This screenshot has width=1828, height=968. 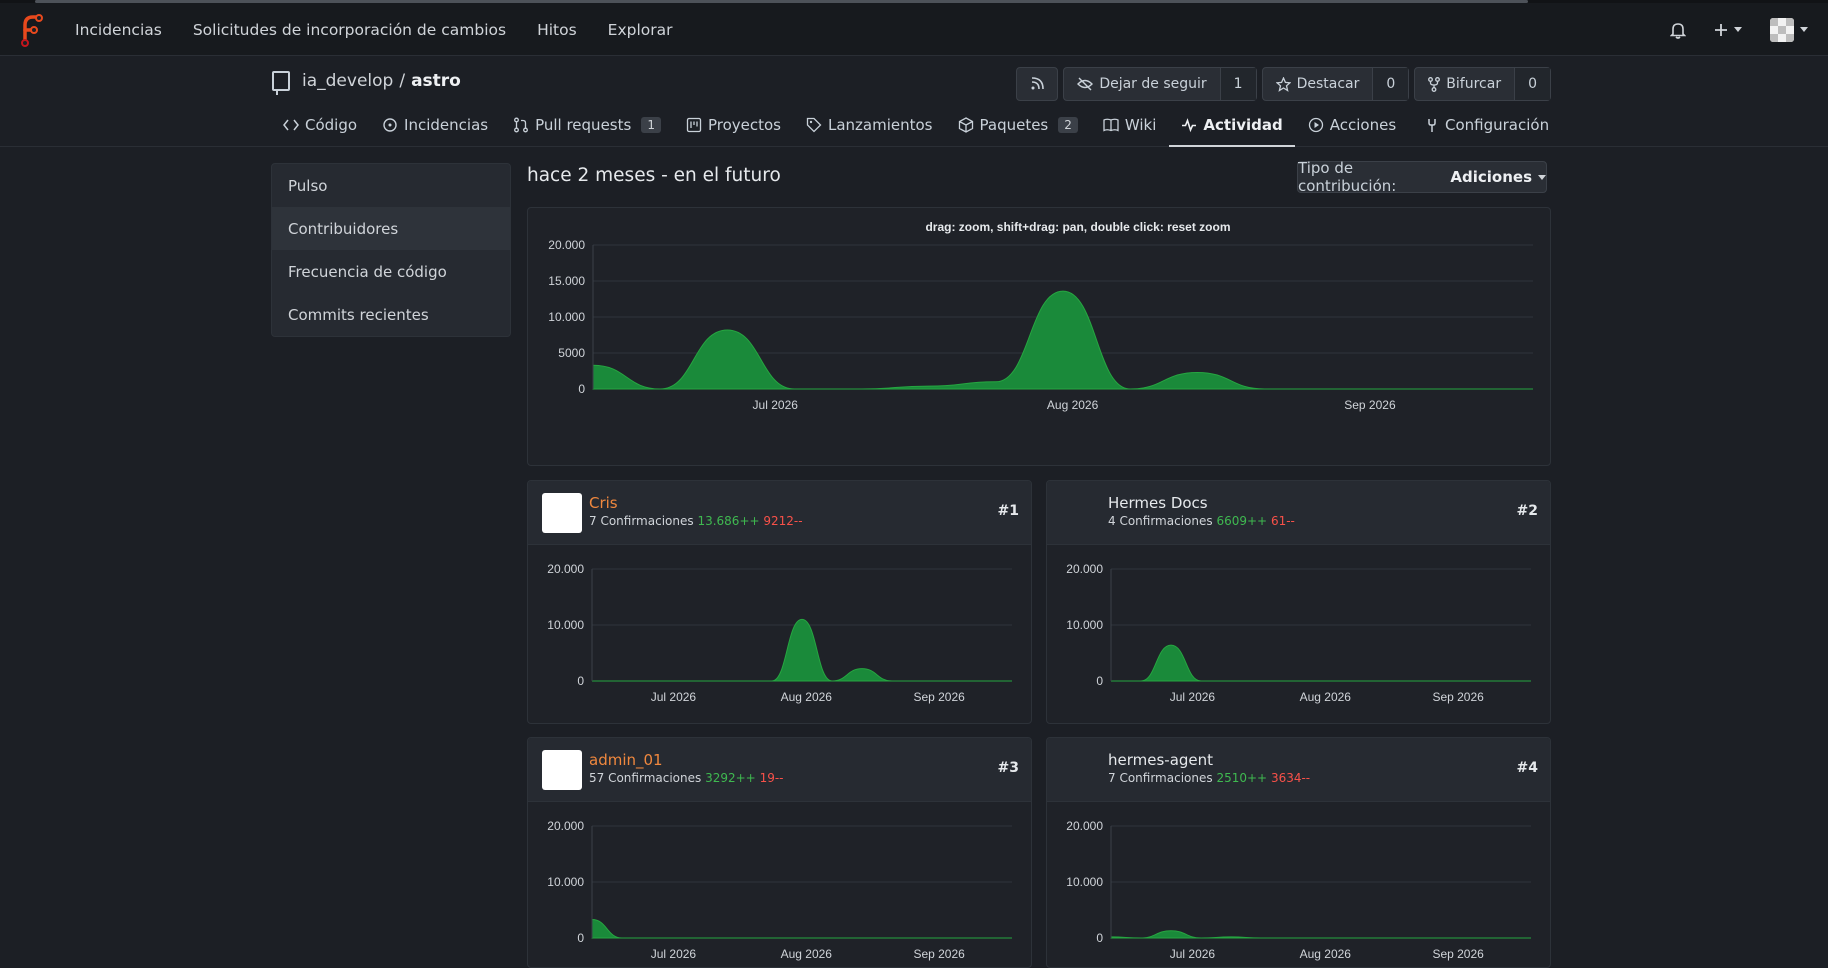 What do you see at coordinates (521, 125) in the screenshot?
I see `pull-request-icon` at bounding box center [521, 125].